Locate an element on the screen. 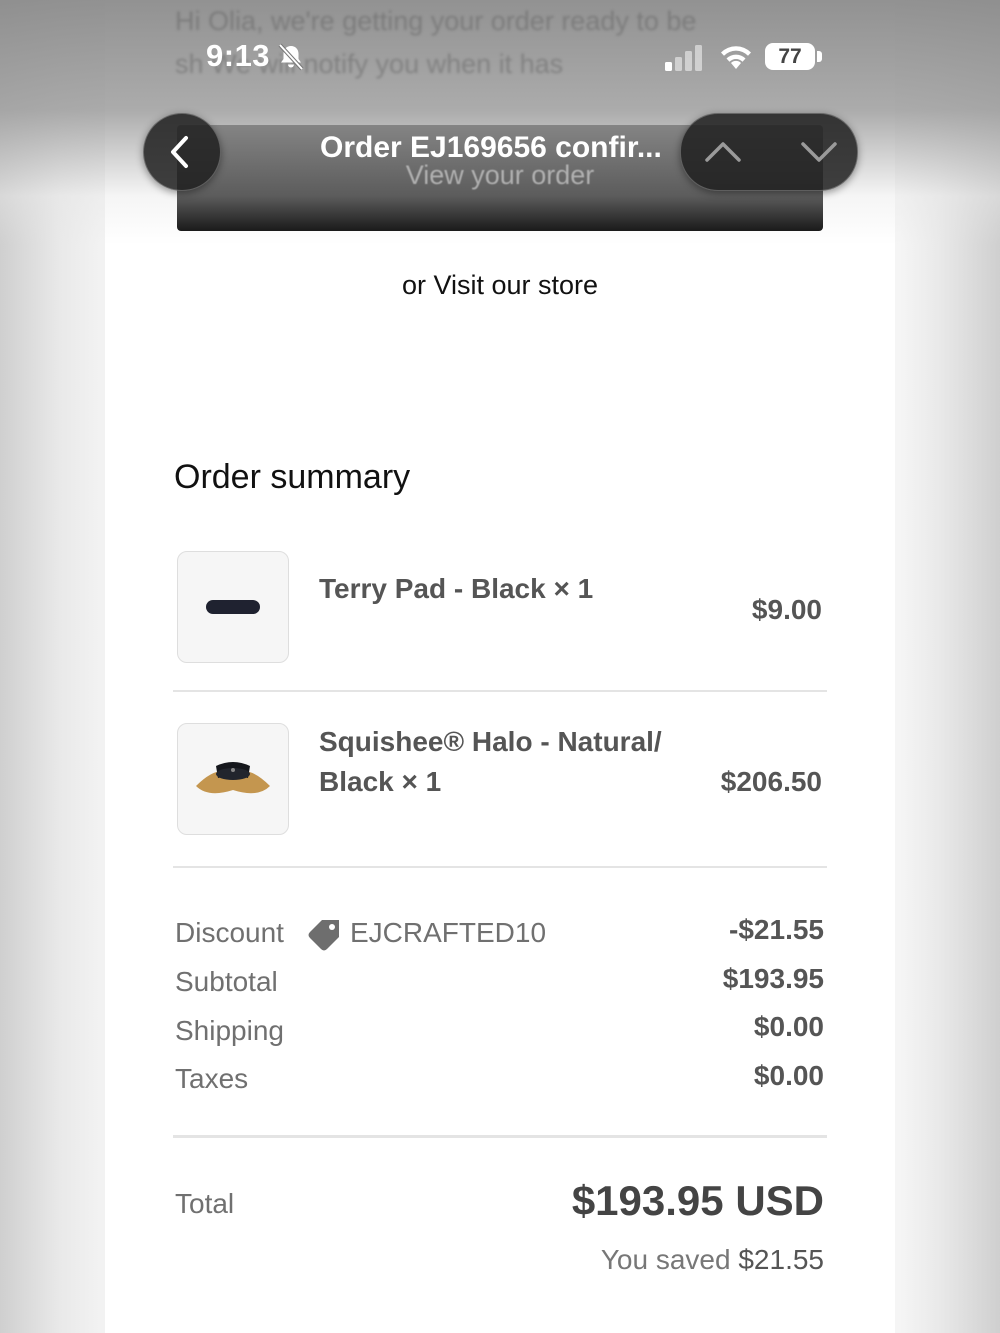 The height and width of the screenshot is (1333, 1000). battery-tip is located at coordinates (819, 56).